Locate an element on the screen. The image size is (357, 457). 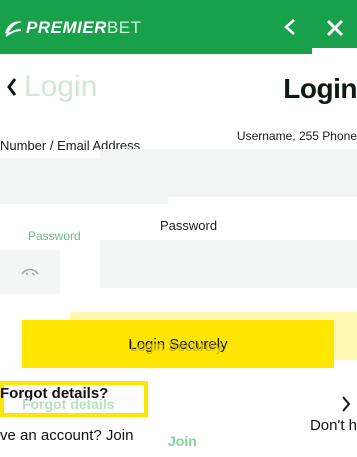
register-prompt-secondary: Don't h is located at coordinates (333, 425).